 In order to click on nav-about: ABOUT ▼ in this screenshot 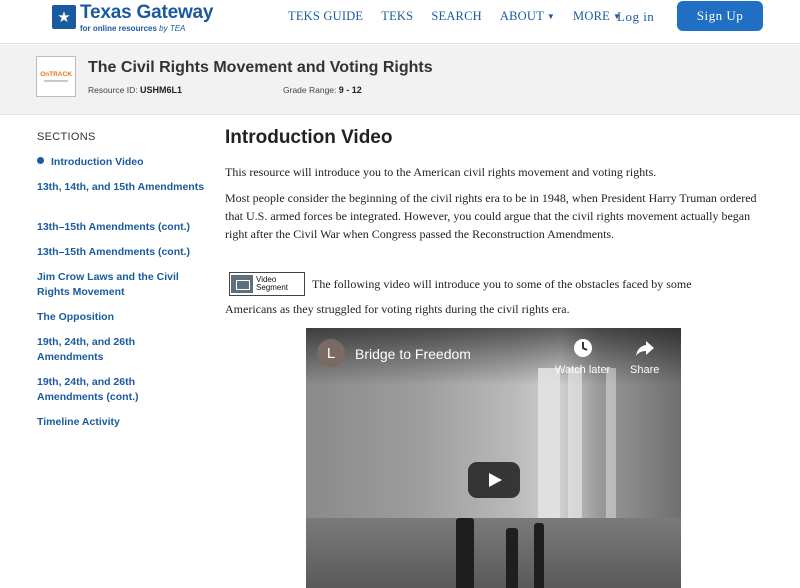, I will do `click(527, 16)`.